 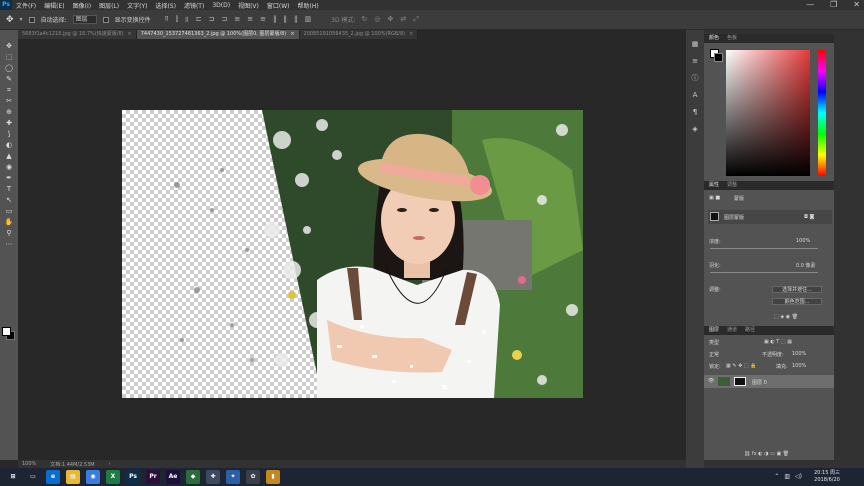 What do you see at coordinates (54, 5) in the screenshot?
I see `menu-edit: 编辑(E)` at bounding box center [54, 5].